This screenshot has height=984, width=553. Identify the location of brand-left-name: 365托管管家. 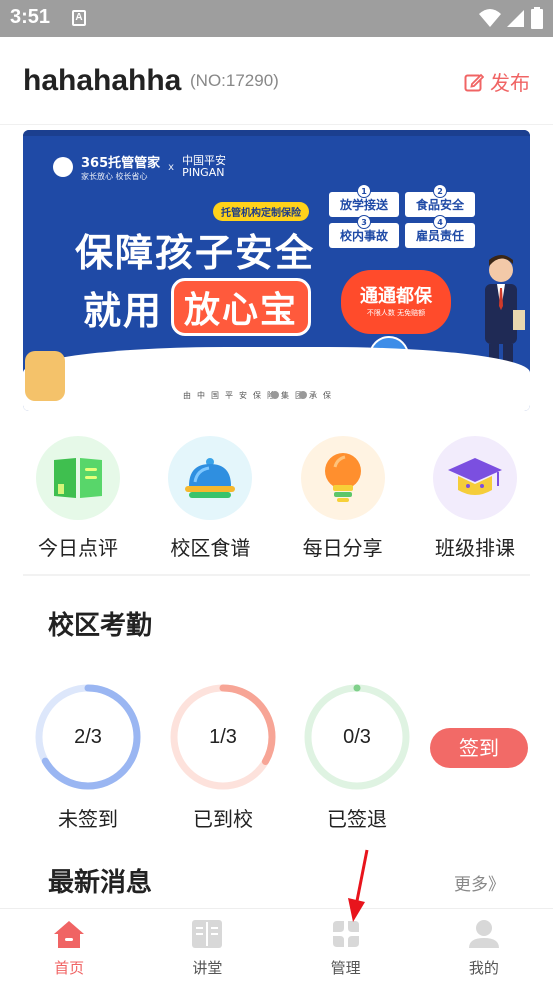
(121, 163).